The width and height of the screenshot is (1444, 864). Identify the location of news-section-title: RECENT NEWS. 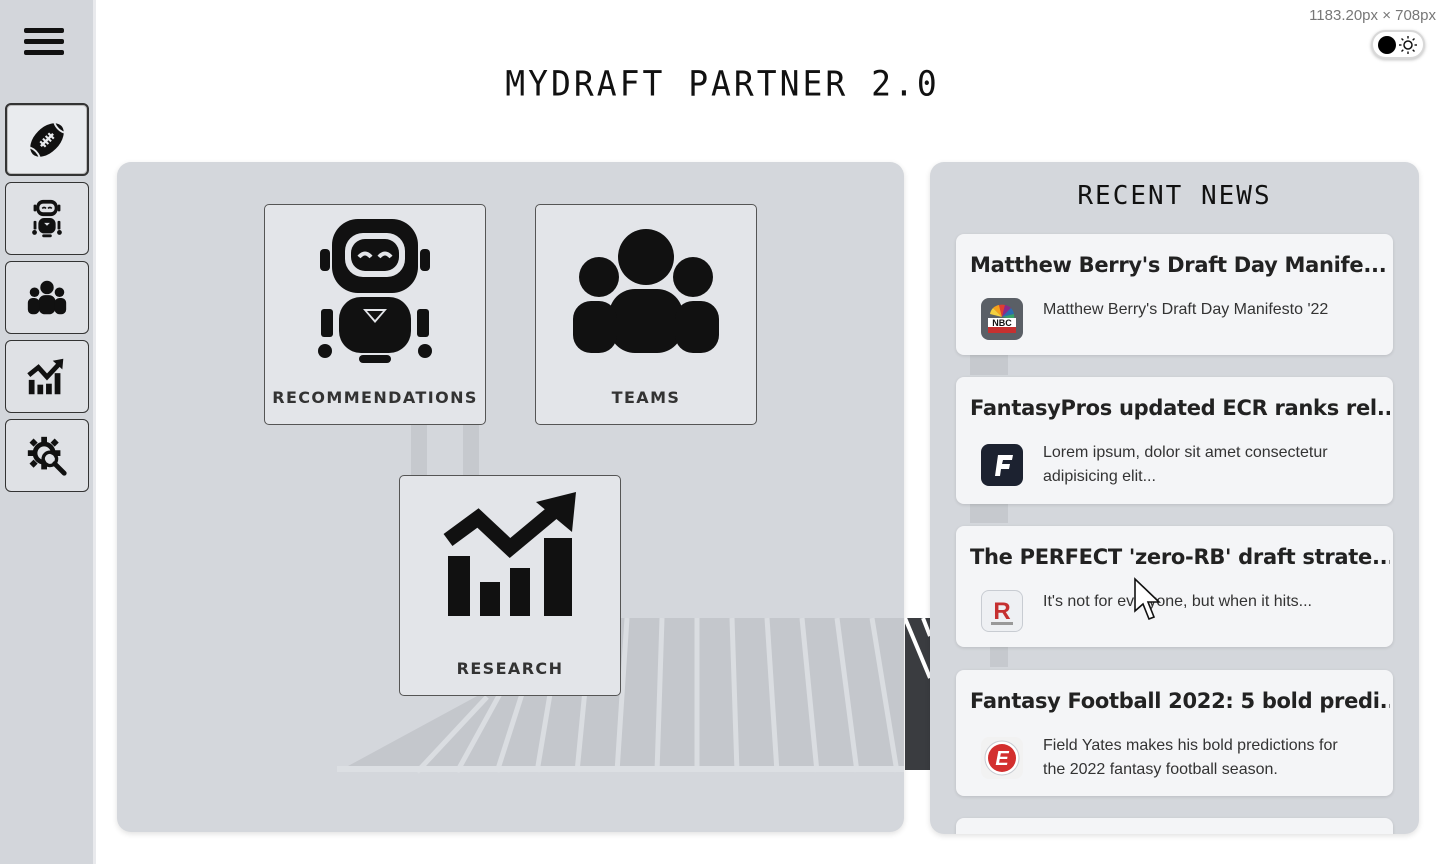
(1174, 196).